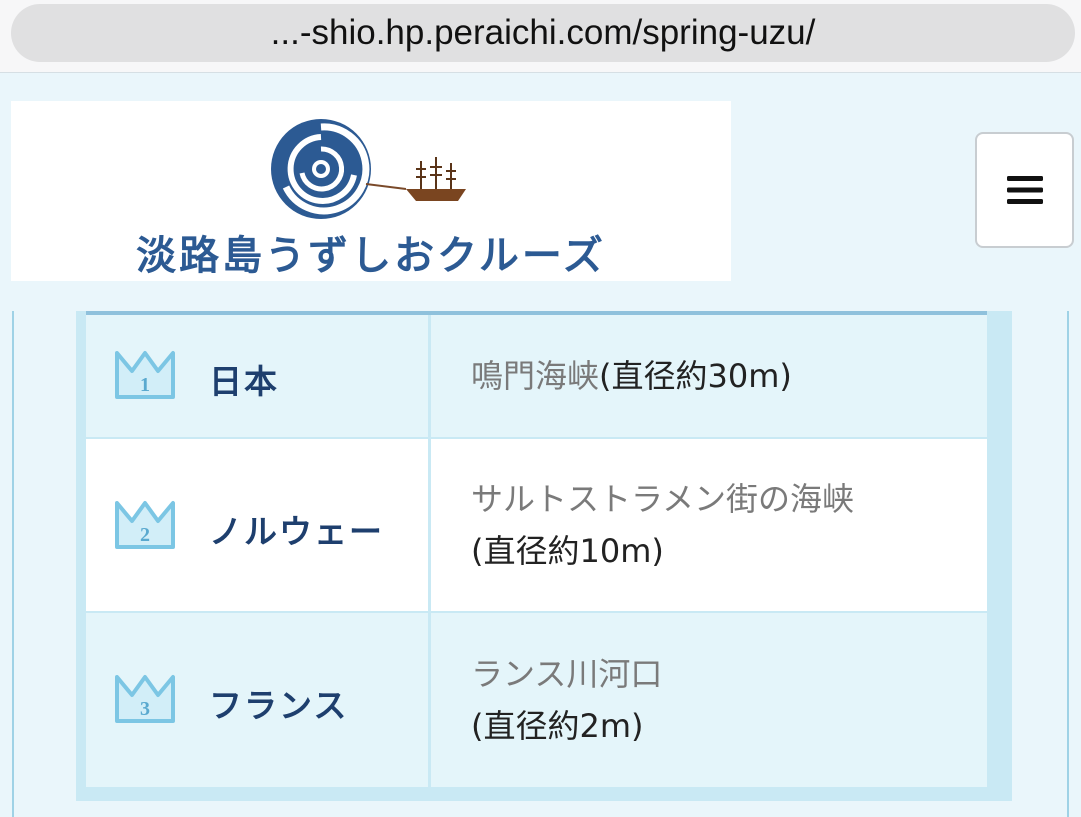 The height and width of the screenshot is (817, 1081). Describe the element at coordinates (567, 674) in the screenshot. I see `place-name: ランス川河口` at that location.